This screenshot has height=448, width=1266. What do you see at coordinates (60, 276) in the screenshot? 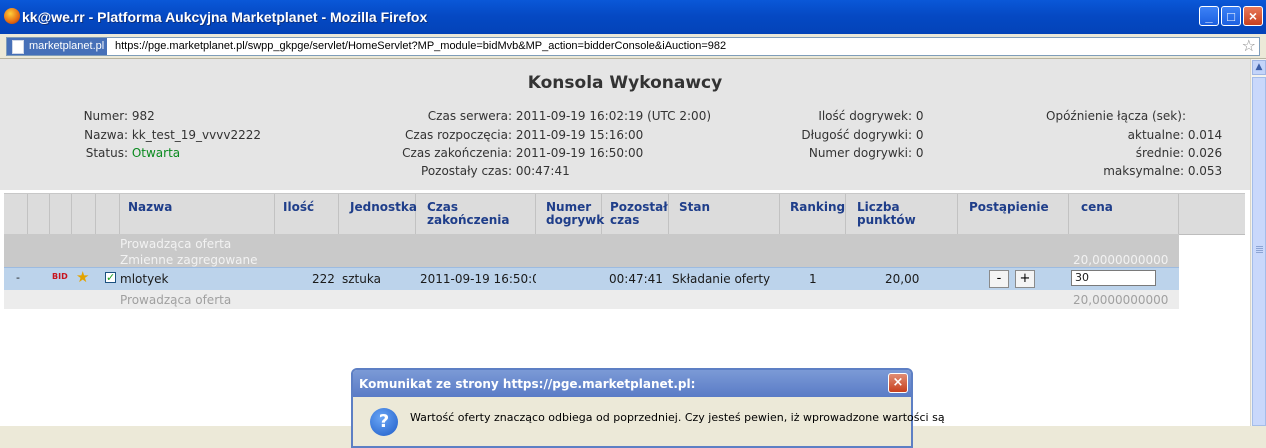
I see `bid-icon: BID` at bounding box center [60, 276].